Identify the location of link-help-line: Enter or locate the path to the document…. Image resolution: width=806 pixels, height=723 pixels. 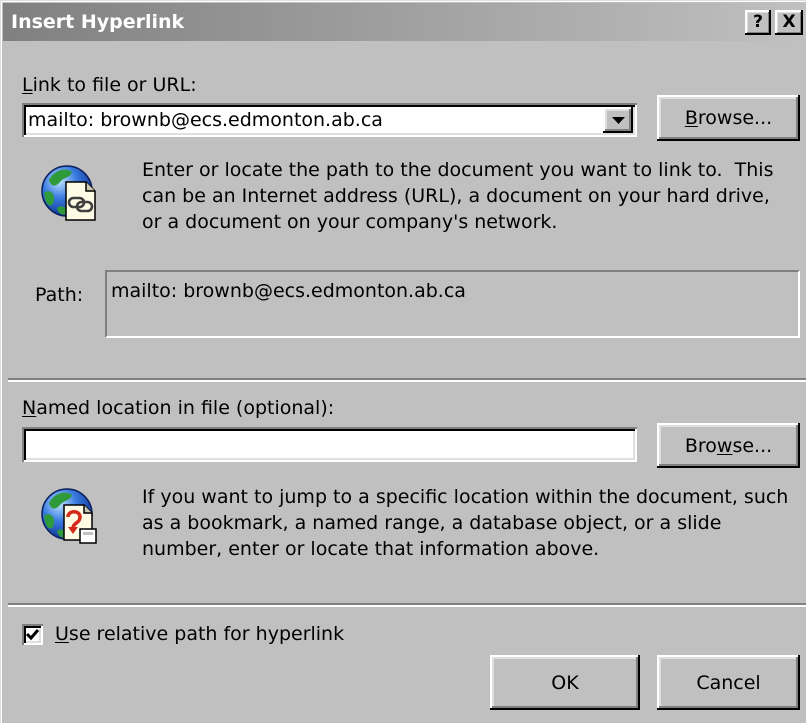
(458, 170).